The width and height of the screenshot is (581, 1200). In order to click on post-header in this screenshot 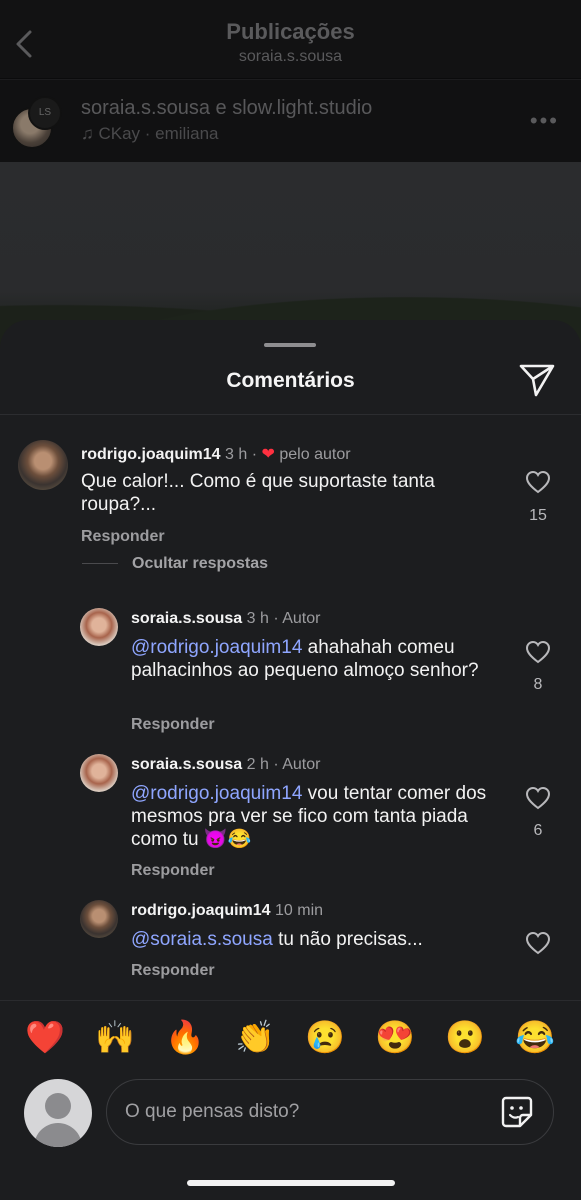, I will do `click(290, 120)`.